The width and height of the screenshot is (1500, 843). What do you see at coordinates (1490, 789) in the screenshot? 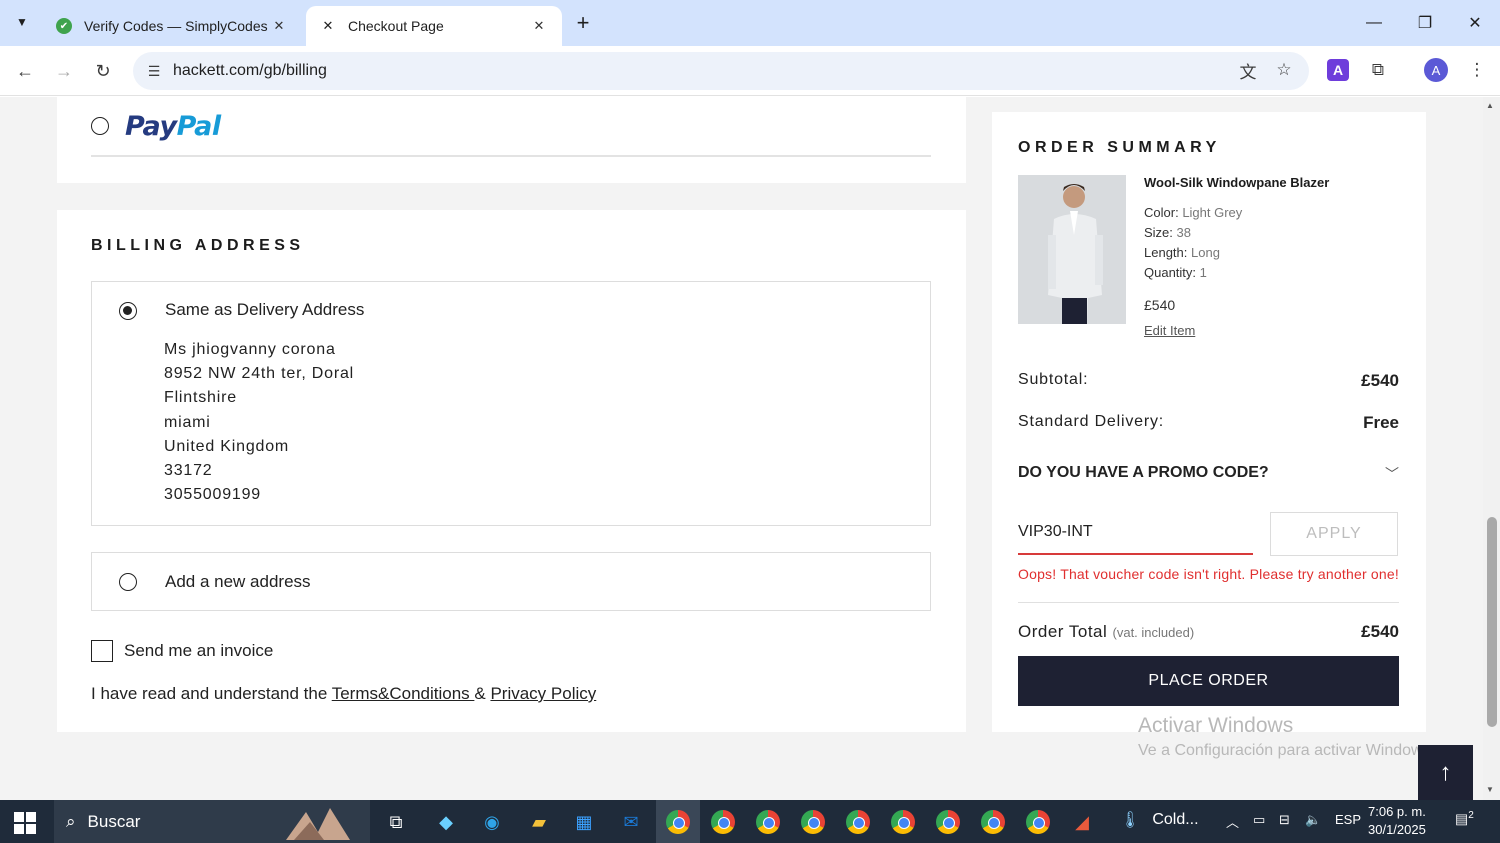
I see `scroll-down-arrow-icon: ▼` at bounding box center [1490, 789].